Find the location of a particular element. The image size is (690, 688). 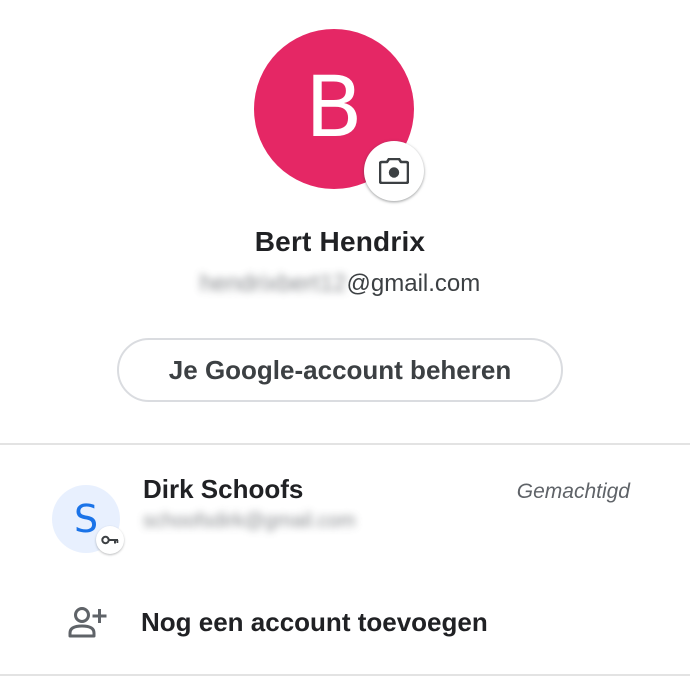

primary-account-name: Bert Hendrix is located at coordinates (340, 241).